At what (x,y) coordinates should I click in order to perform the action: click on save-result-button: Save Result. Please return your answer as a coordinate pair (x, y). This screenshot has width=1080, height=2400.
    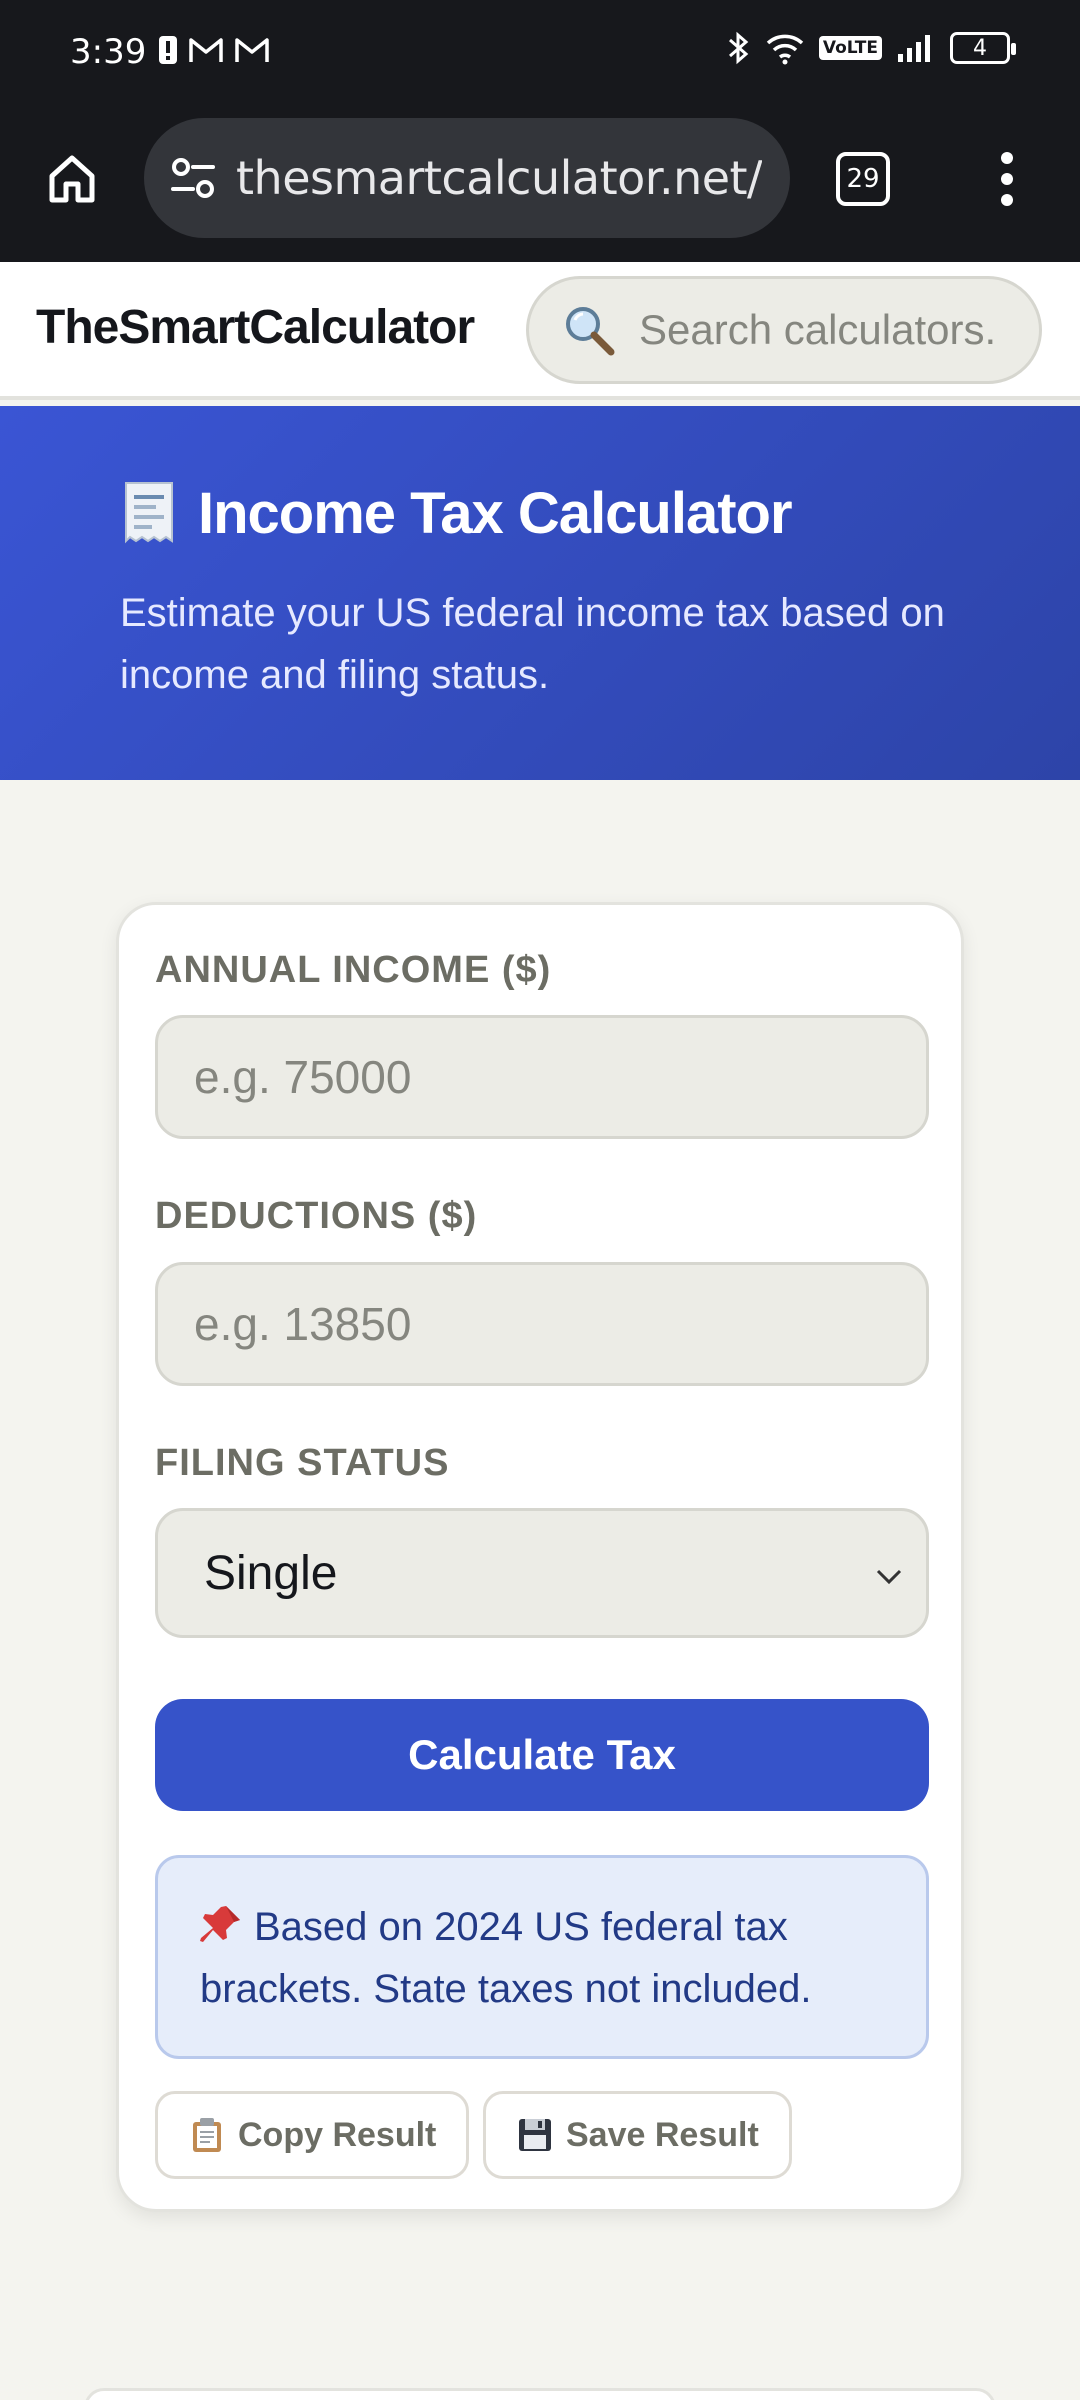
    Looking at the image, I should click on (637, 2135).